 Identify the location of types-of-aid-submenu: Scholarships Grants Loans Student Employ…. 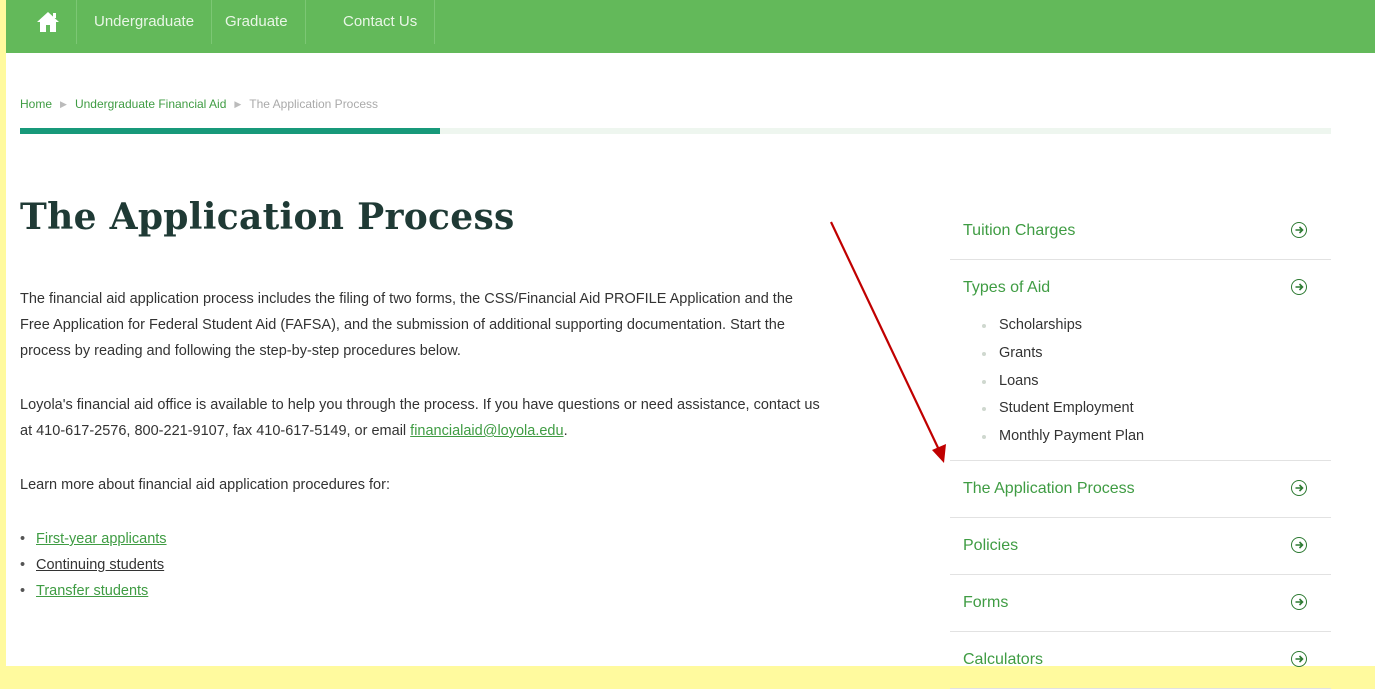
(1062, 381).